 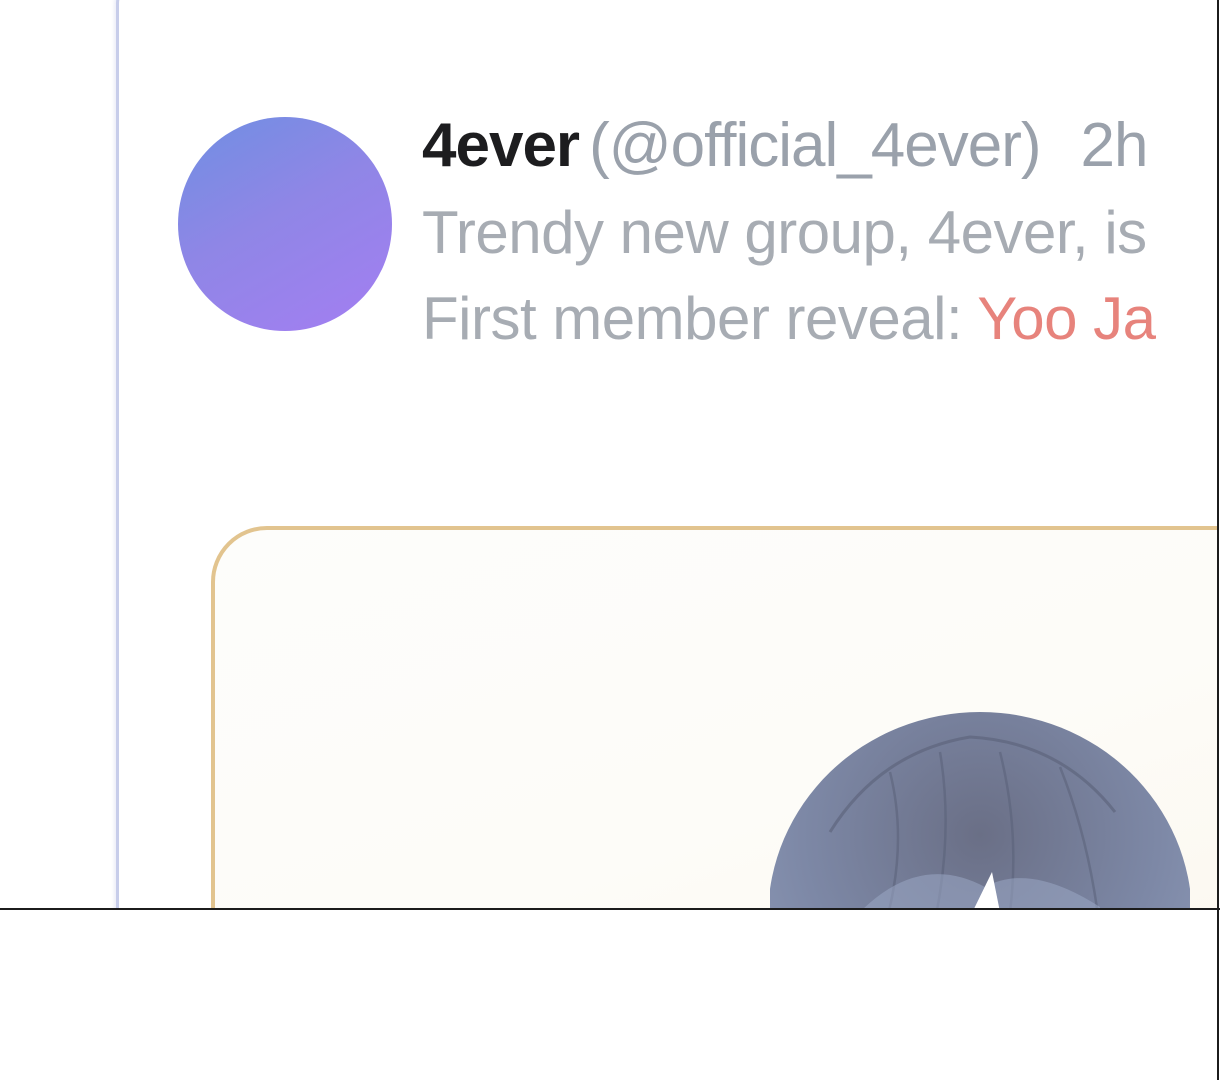 What do you see at coordinates (285, 224) in the screenshot?
I see `author-avatar` at bounding box center [285, 224].